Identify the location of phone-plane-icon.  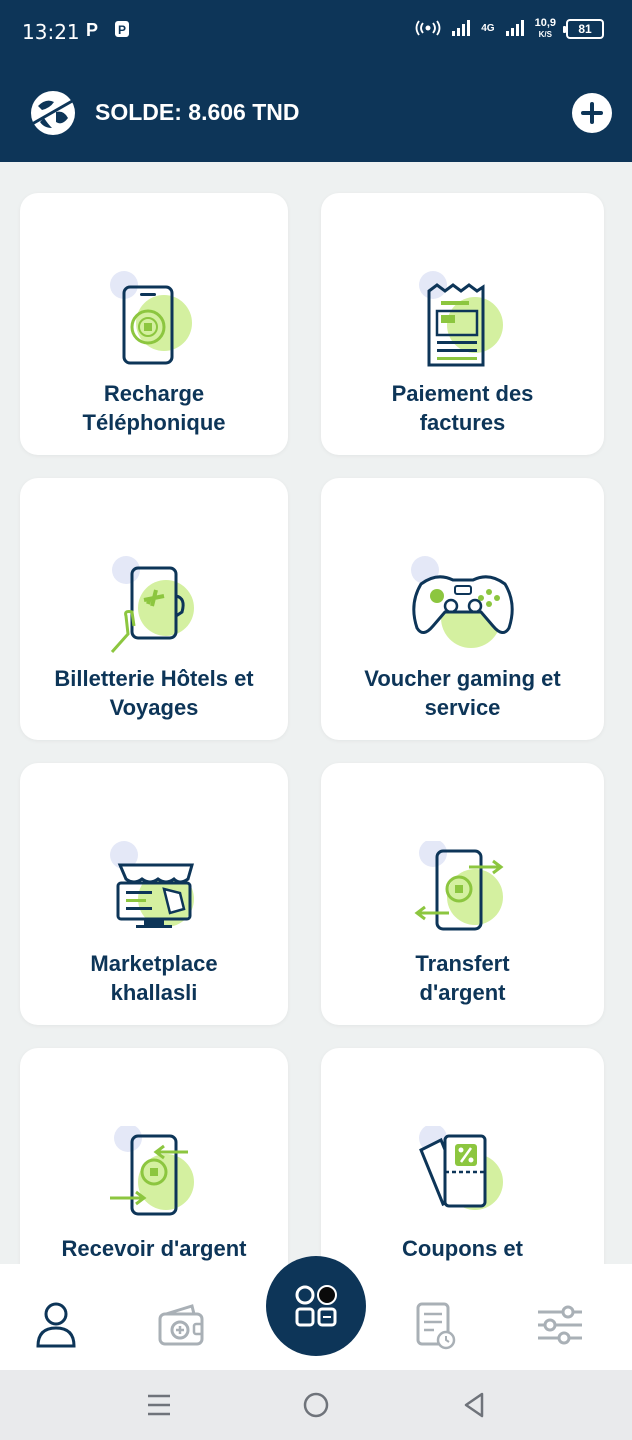
(152, 604).